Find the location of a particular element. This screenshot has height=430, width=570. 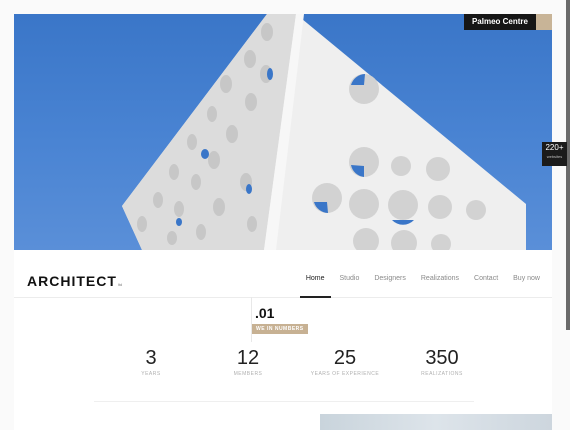

nav-item-designers: Designers is located at coordinates (390, 278).